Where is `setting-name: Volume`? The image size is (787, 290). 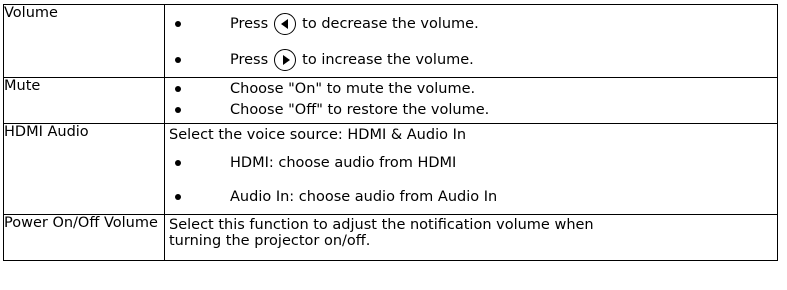 setting-name: Volume is located at coordinates (84, 41).